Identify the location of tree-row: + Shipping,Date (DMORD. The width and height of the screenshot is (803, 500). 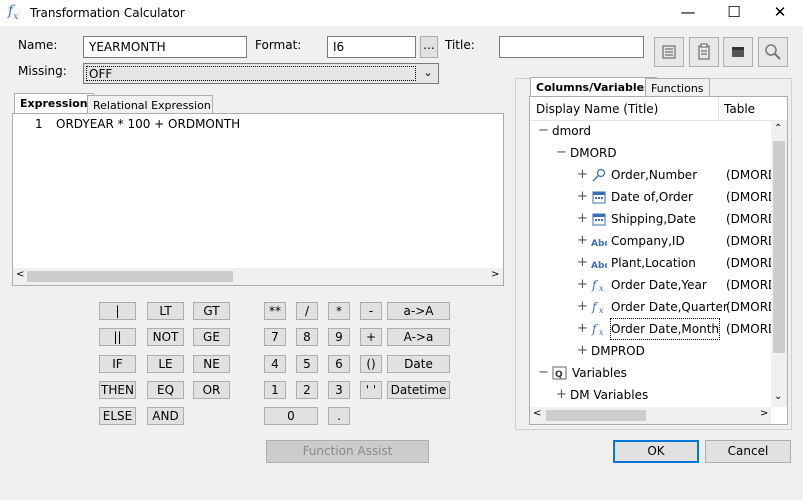
(653, 219).